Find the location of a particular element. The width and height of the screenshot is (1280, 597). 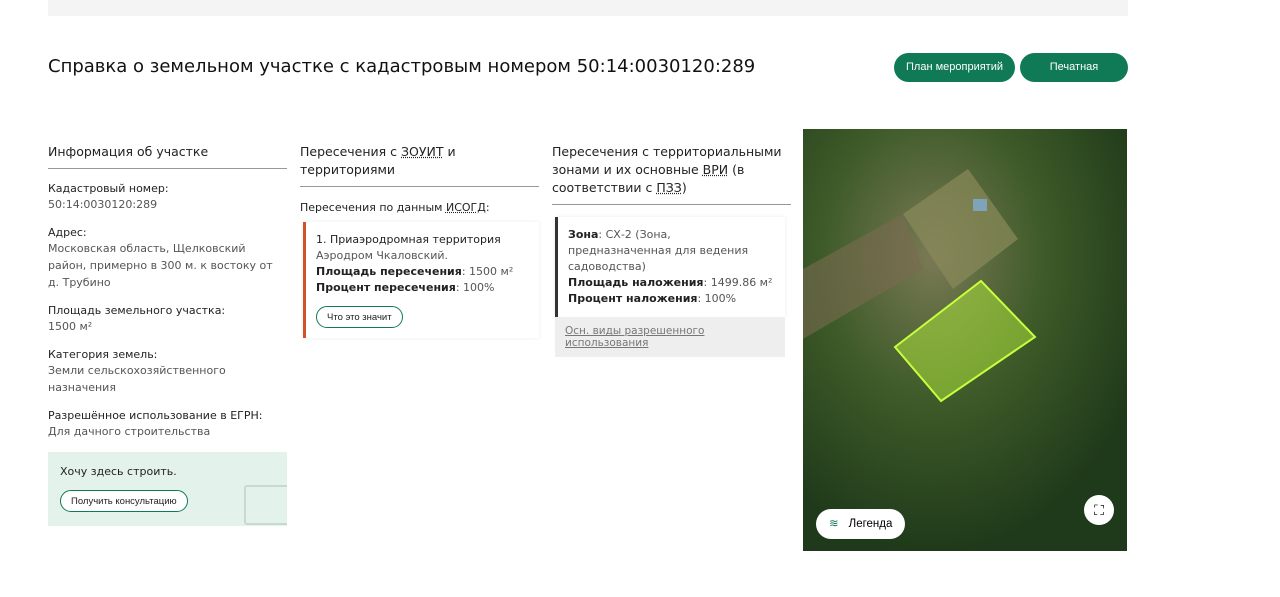

field-label: Площадь земельного участка: is located at coordinates (137, 310).